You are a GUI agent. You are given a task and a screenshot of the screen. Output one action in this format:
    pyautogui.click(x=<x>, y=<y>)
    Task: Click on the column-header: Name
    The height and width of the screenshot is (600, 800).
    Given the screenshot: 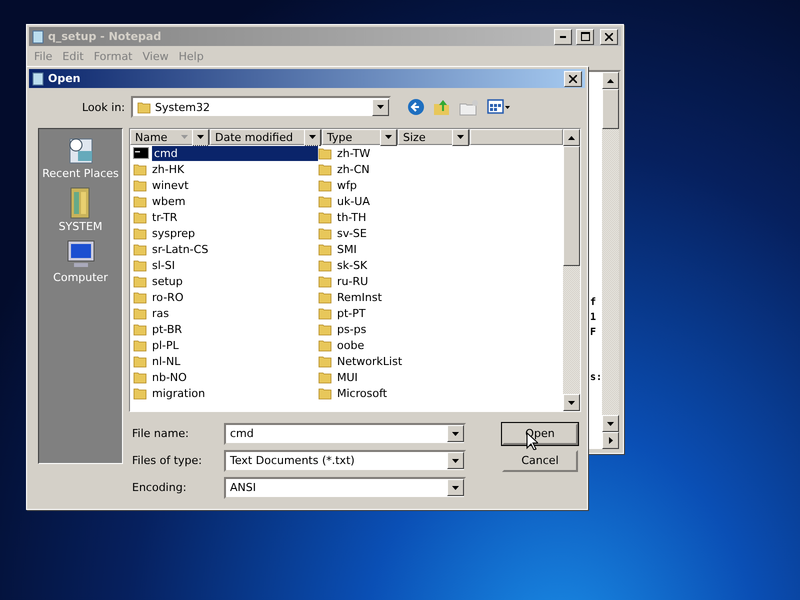 What is the action you would take?
    pyautogui.click(x=170, y=137)
    